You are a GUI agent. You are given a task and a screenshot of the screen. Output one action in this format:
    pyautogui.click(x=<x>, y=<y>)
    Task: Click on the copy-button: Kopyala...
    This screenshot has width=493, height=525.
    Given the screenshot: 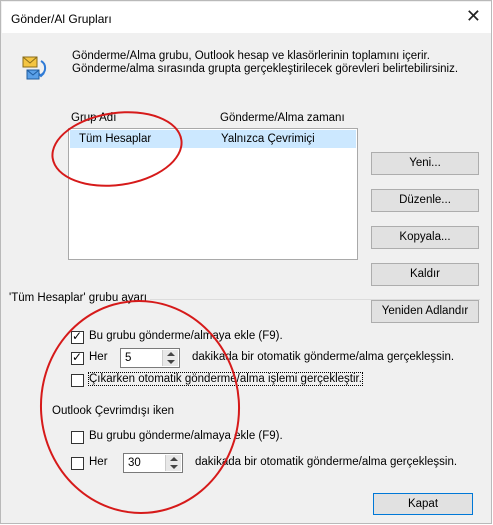 What is the action you would take?
    pyautogui.click(x=425, y=237)
    